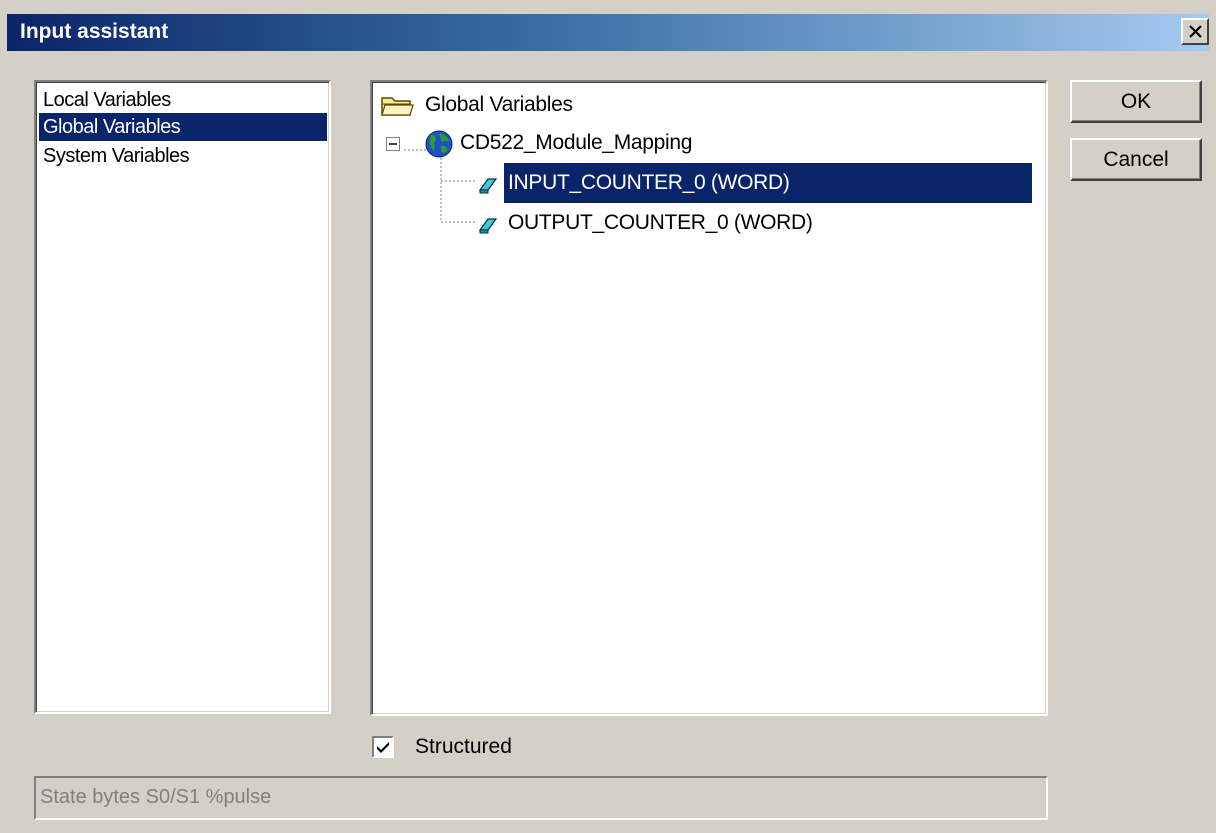 The image size is (1216, 833). Describe the element at coordinates (393, 144) in the screenshot. I see `collapse-icon` at that location.